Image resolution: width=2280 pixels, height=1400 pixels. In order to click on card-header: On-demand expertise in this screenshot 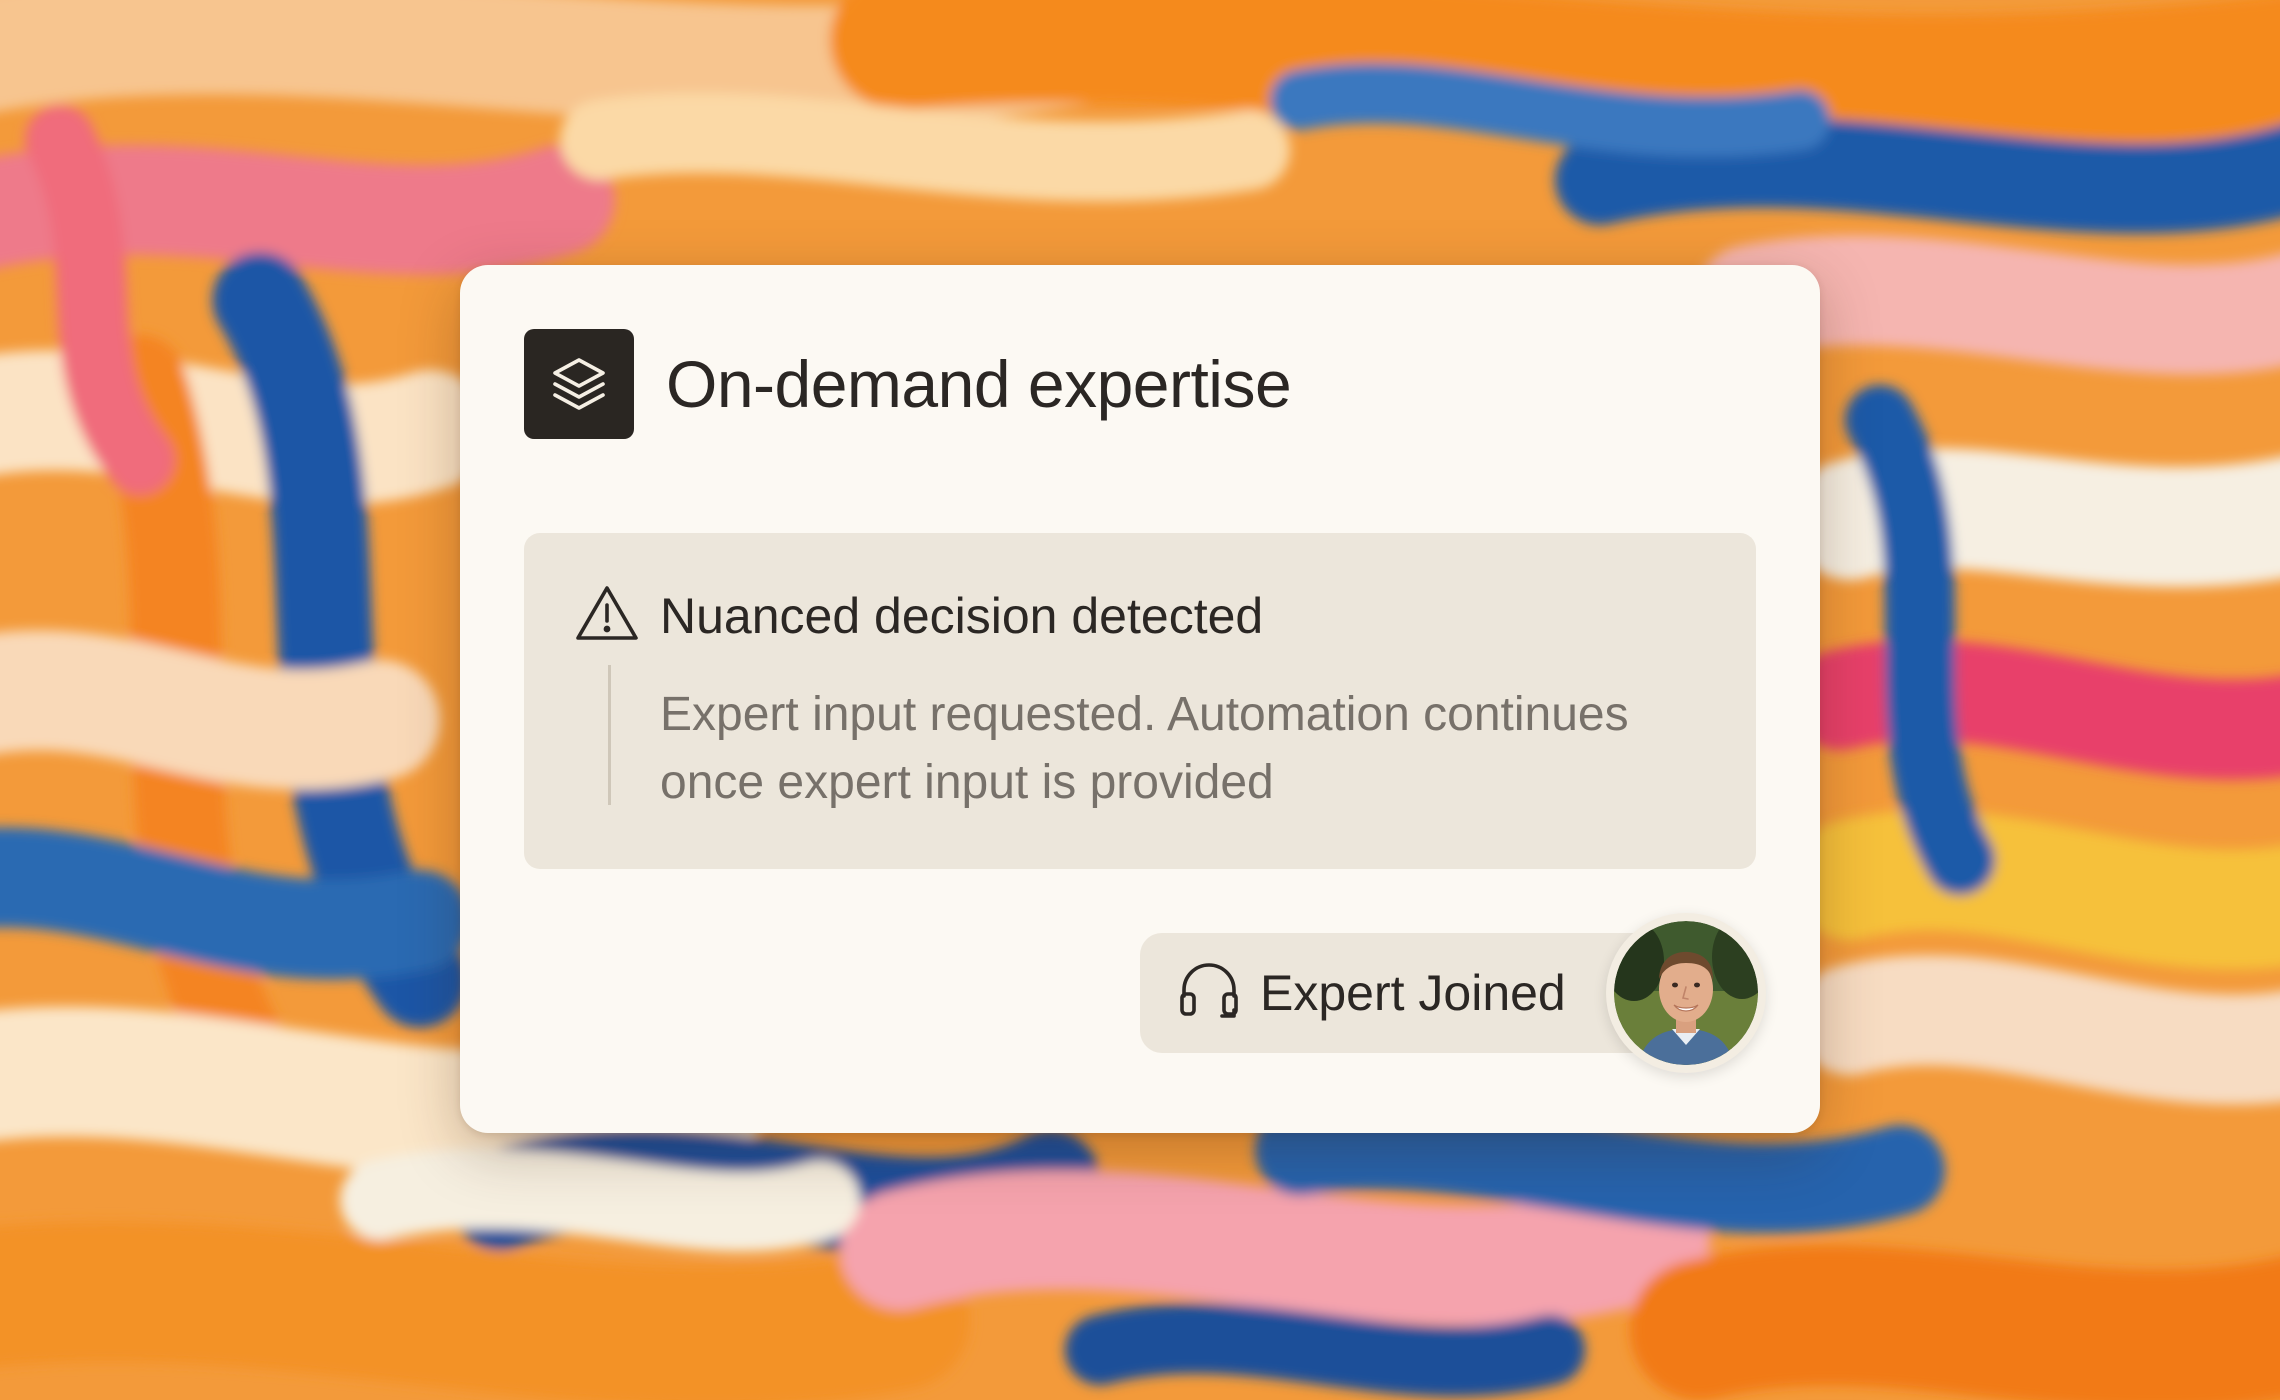, I will do `click(908, 384)`.